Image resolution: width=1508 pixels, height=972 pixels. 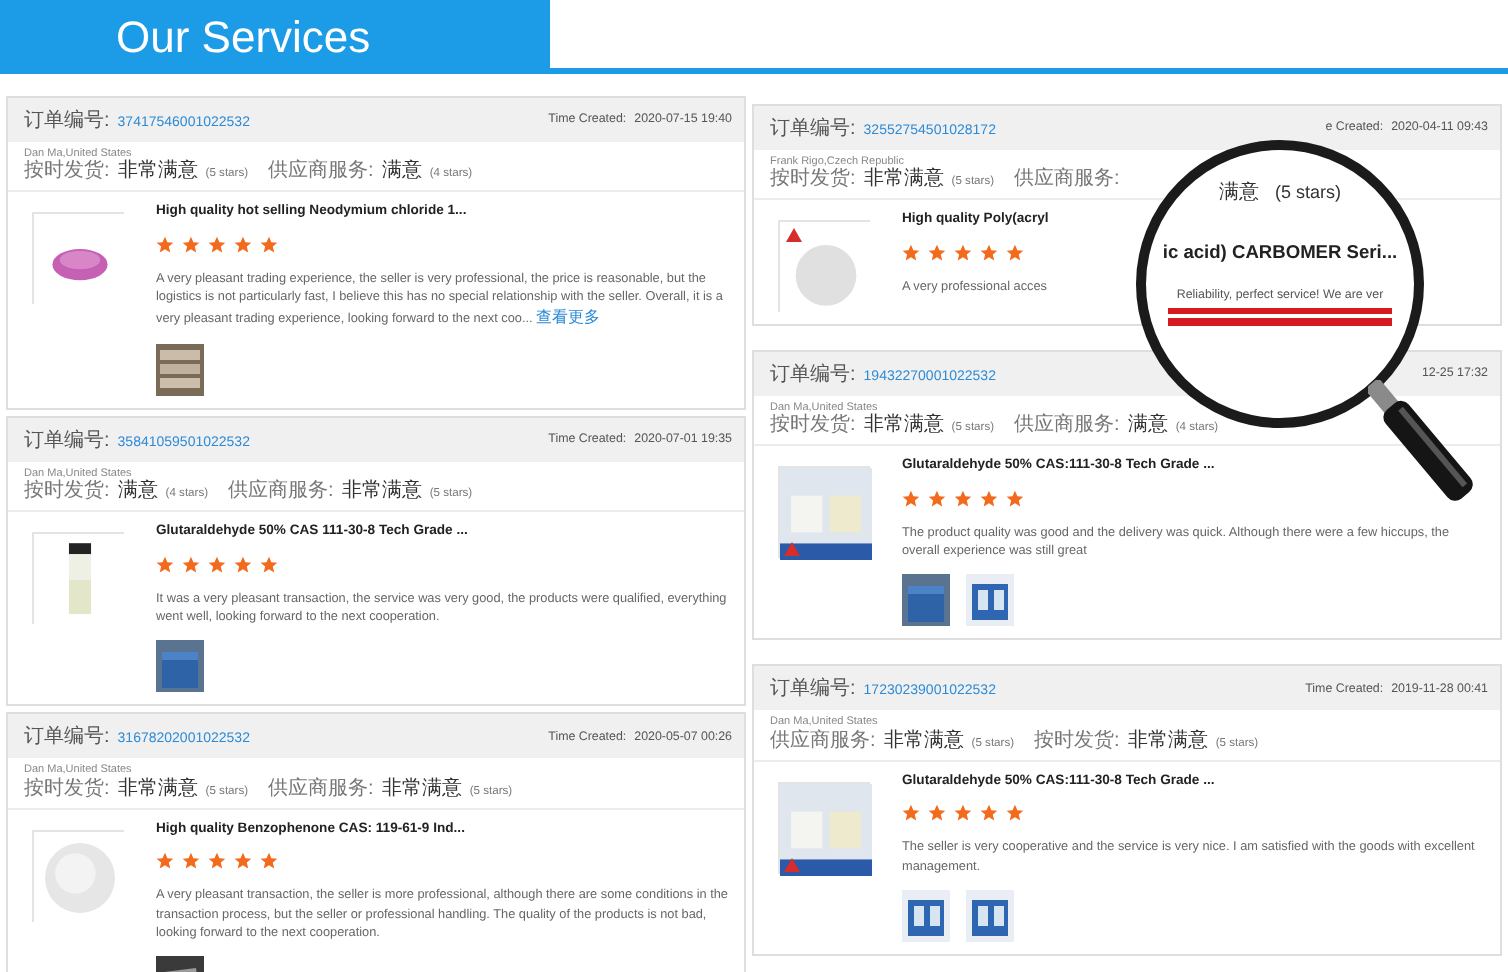 What do you see at coordinates (568, 317) in the screenshot?
I see `read-more-link: 查看更多` at bounding box center [568, 317].